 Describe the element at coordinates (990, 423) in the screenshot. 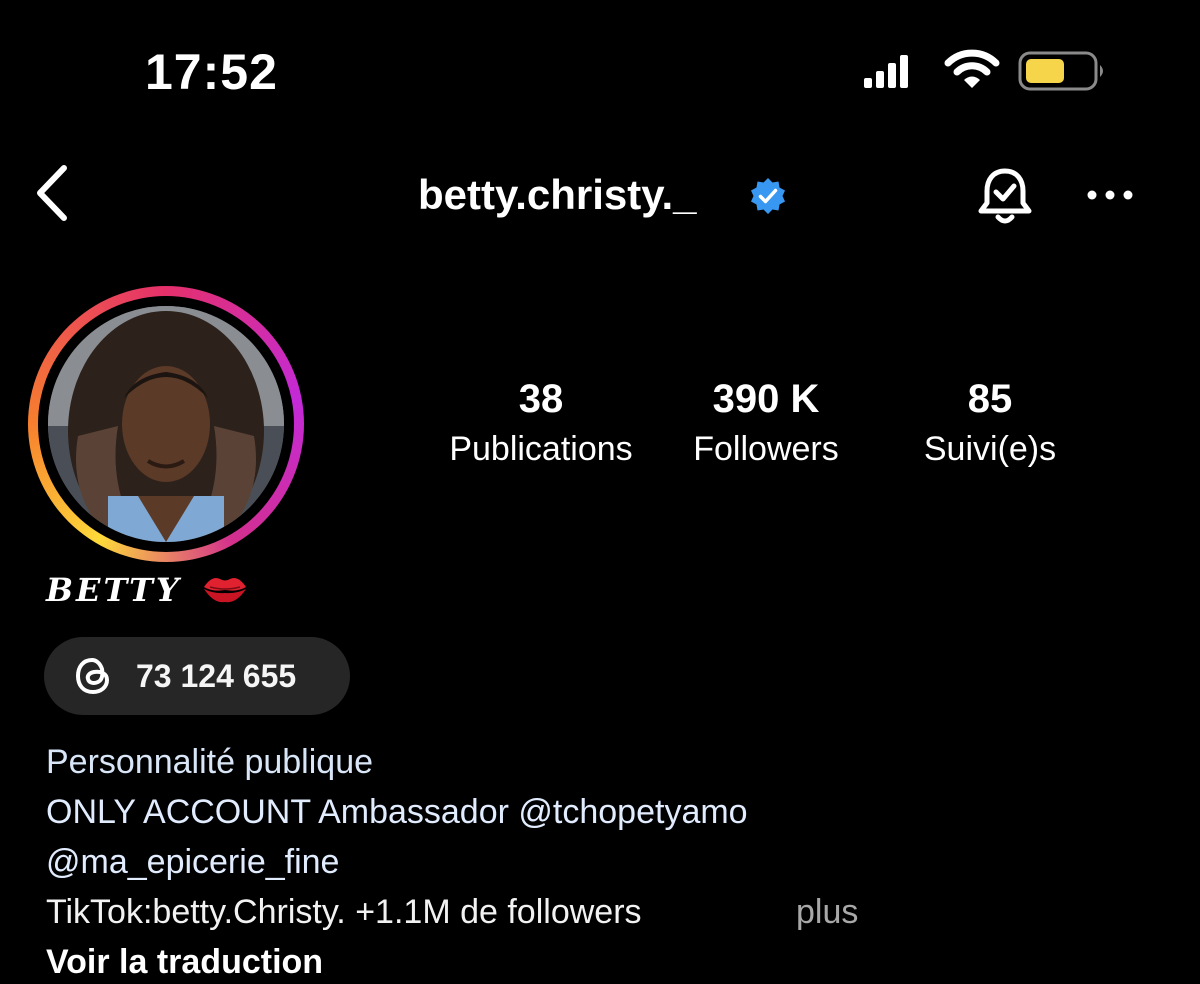

I see `following-count-stat: 85 Suivi(e)s` at that location.